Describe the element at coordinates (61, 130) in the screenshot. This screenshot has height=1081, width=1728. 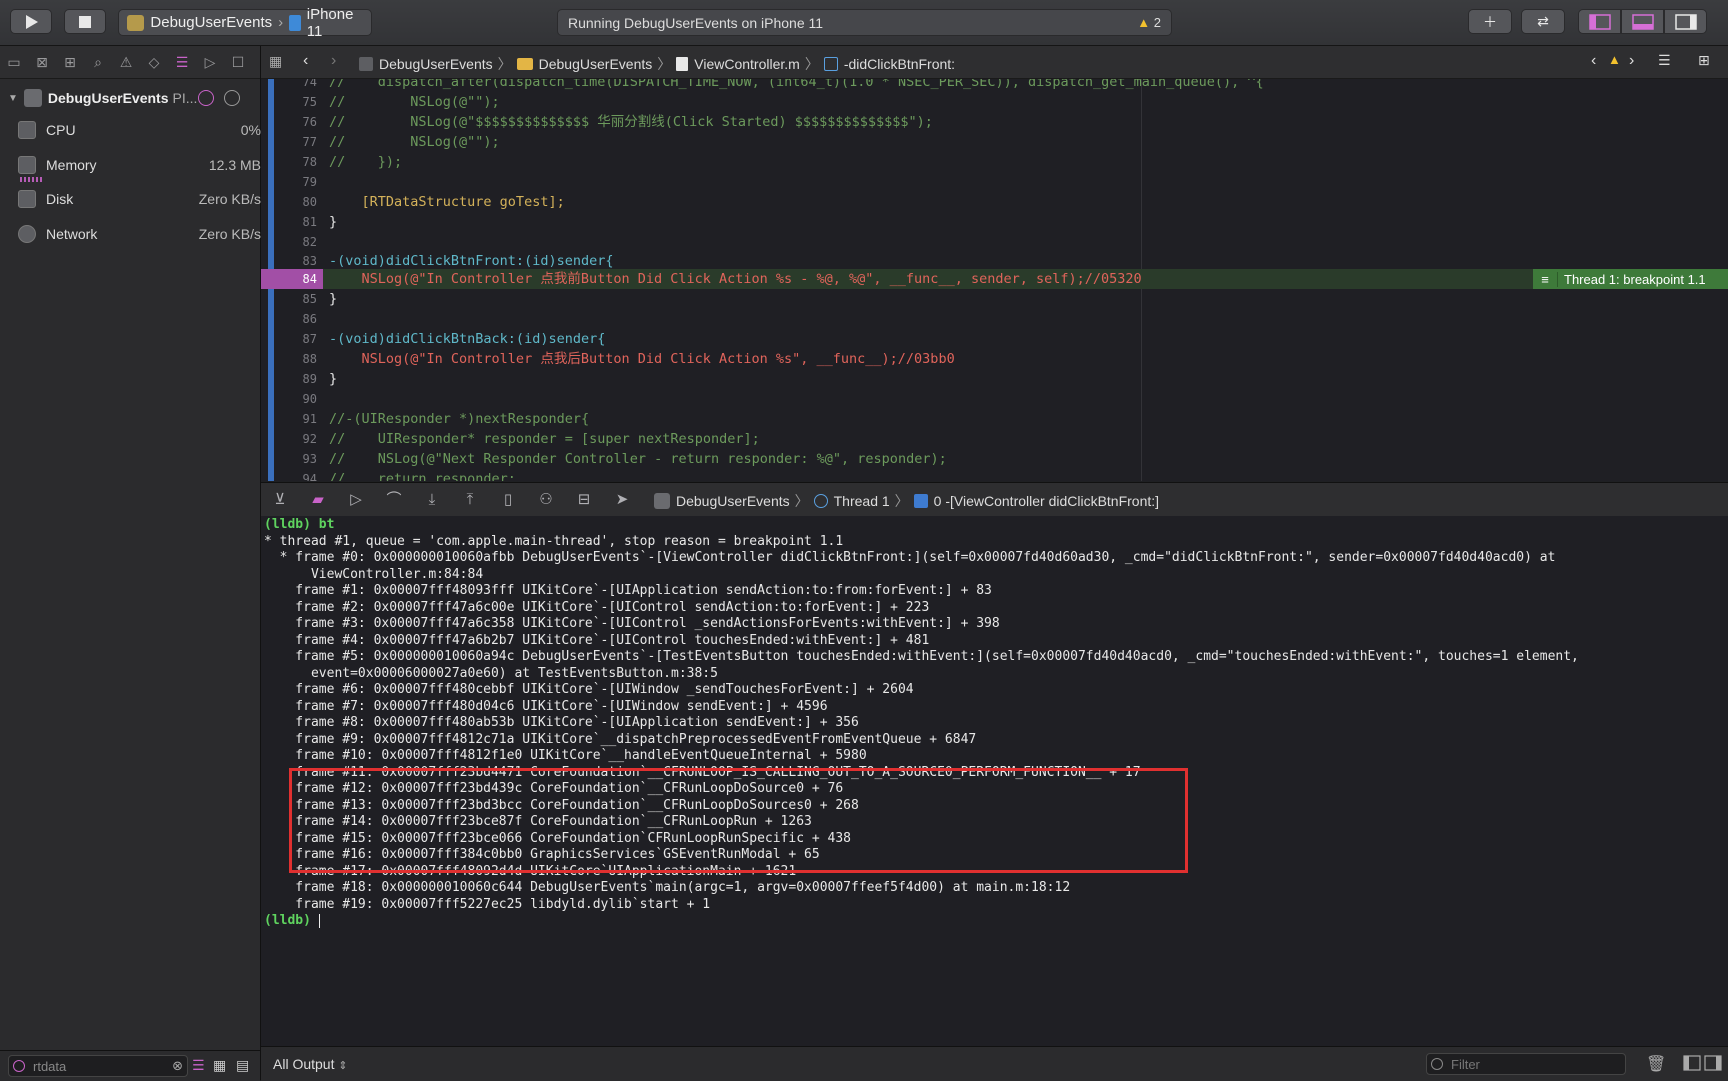
I see `gauge-label: CPU` at that location.